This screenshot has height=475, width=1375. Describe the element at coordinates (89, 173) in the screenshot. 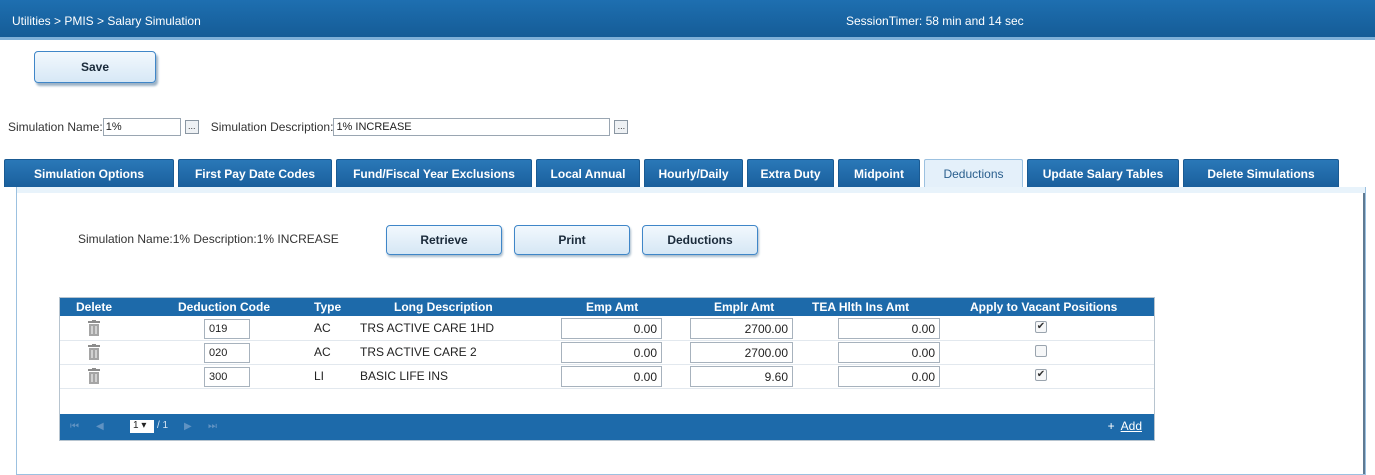

I see `tab-simulation-options: Simulation Options` at that location.